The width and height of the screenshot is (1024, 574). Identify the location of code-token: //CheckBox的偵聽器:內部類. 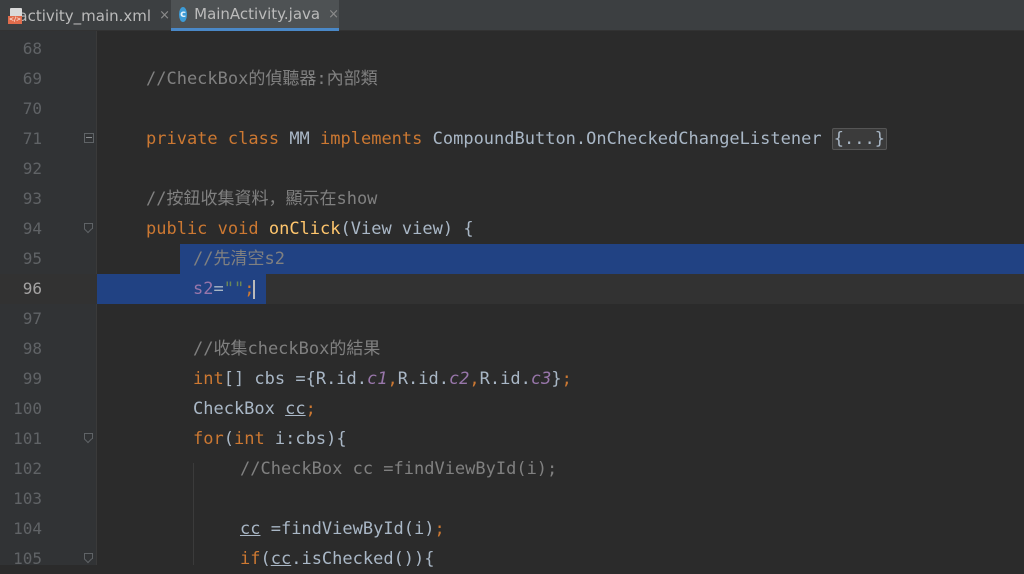
(262, 79).